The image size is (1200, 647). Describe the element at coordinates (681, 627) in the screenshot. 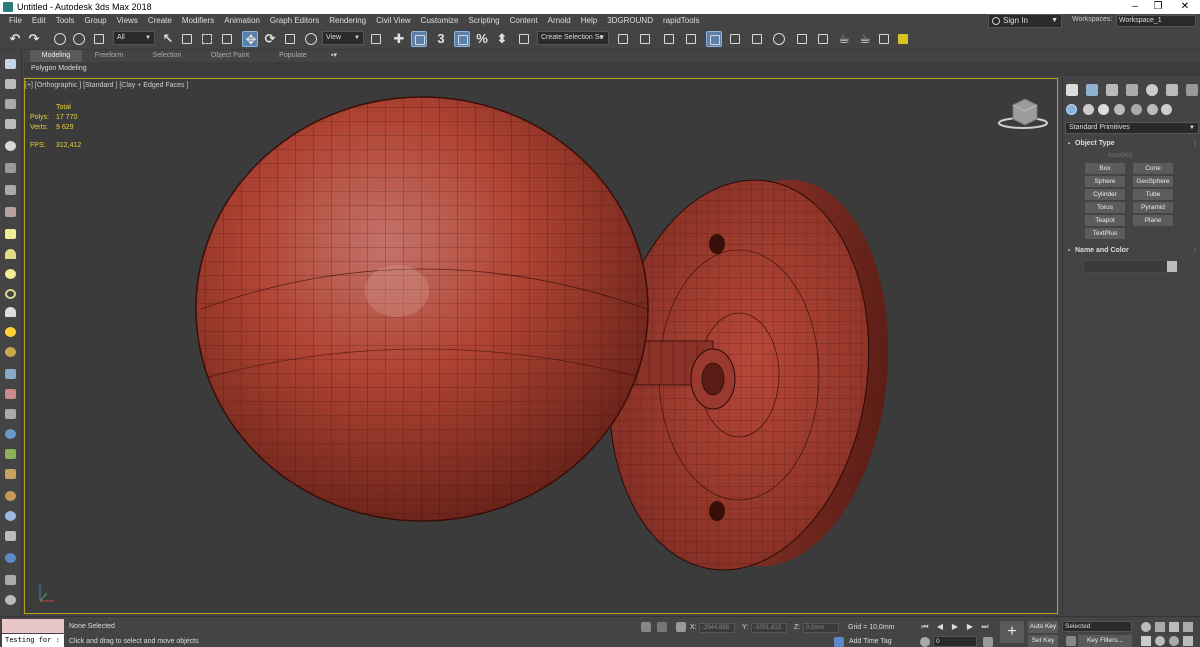

I see `absolute-mode-icon` at that location.